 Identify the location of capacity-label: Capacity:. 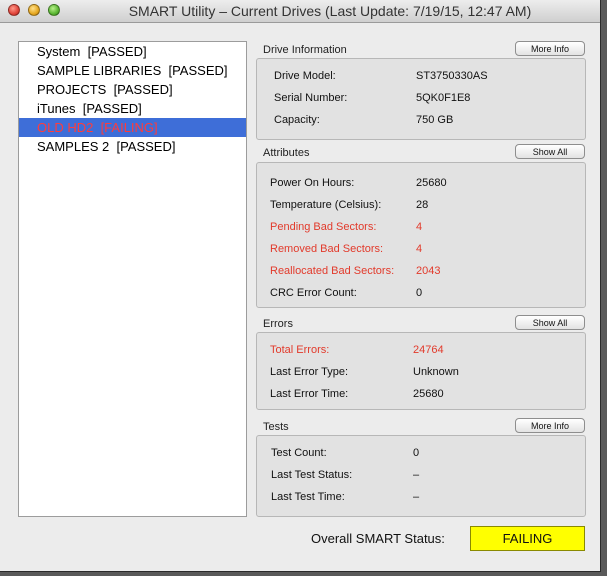
(297, 120).